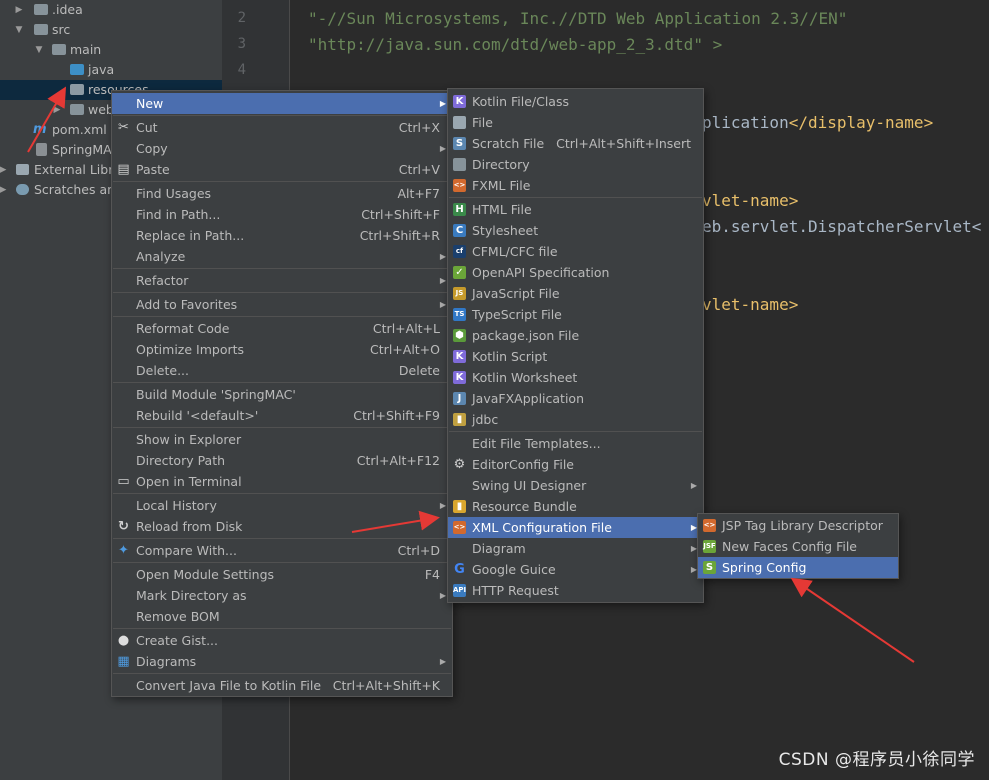 Image resolution: width=989 pixels, height=780 pixels. Describe the element at coordinates (575, 569) in the screenshot. I see `new-menu-item-google-guice: G Google Guice ▶` at that location.